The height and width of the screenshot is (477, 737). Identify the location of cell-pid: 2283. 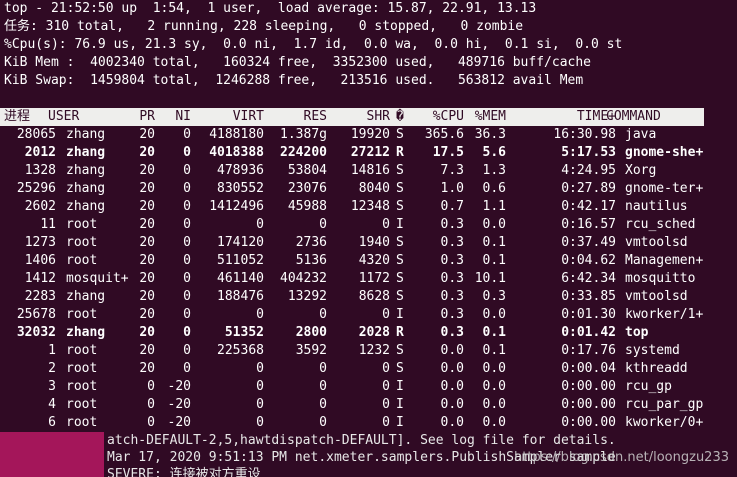
(40, 296).